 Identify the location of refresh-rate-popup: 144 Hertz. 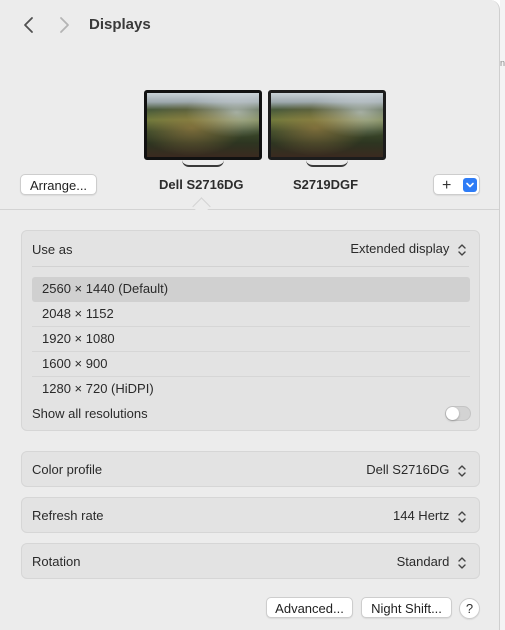
(430, 516).